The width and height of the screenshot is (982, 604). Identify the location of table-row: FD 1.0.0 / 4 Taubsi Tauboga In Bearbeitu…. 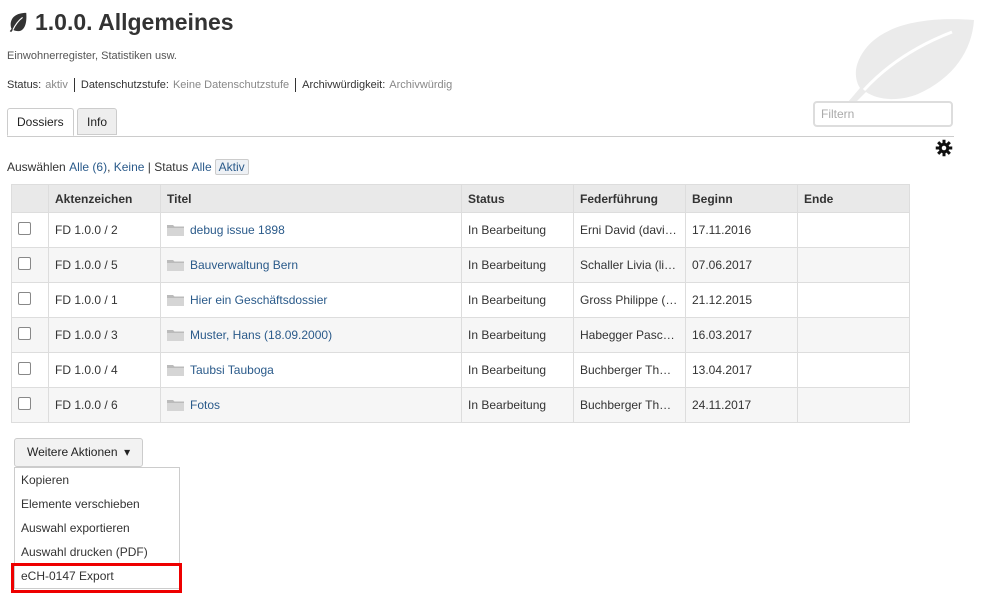
(460, 370).